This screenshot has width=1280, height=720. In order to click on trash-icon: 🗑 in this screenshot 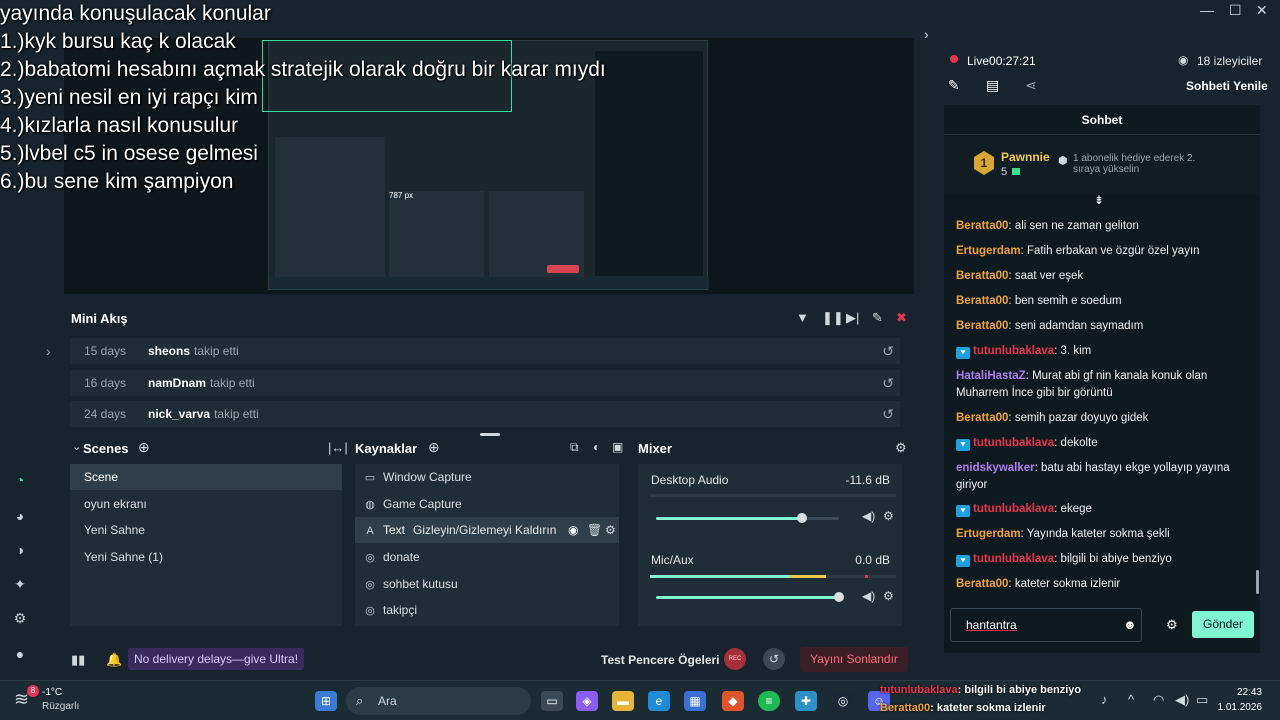, I will do `click(594, 530)`.